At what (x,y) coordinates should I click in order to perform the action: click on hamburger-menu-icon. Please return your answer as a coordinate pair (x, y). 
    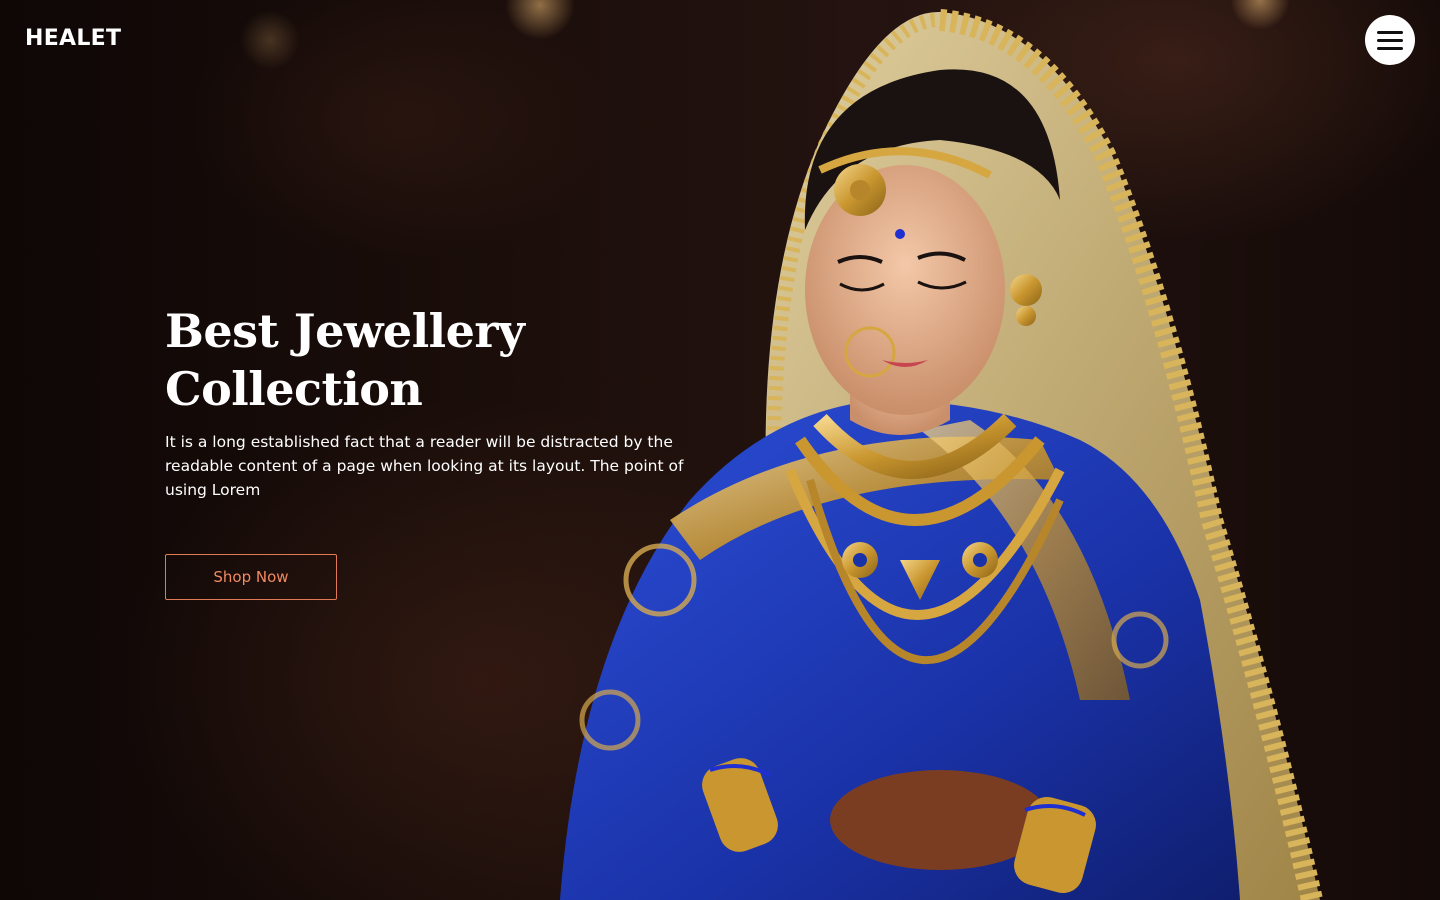
    Looking at the image, I should click on (1390, 40).